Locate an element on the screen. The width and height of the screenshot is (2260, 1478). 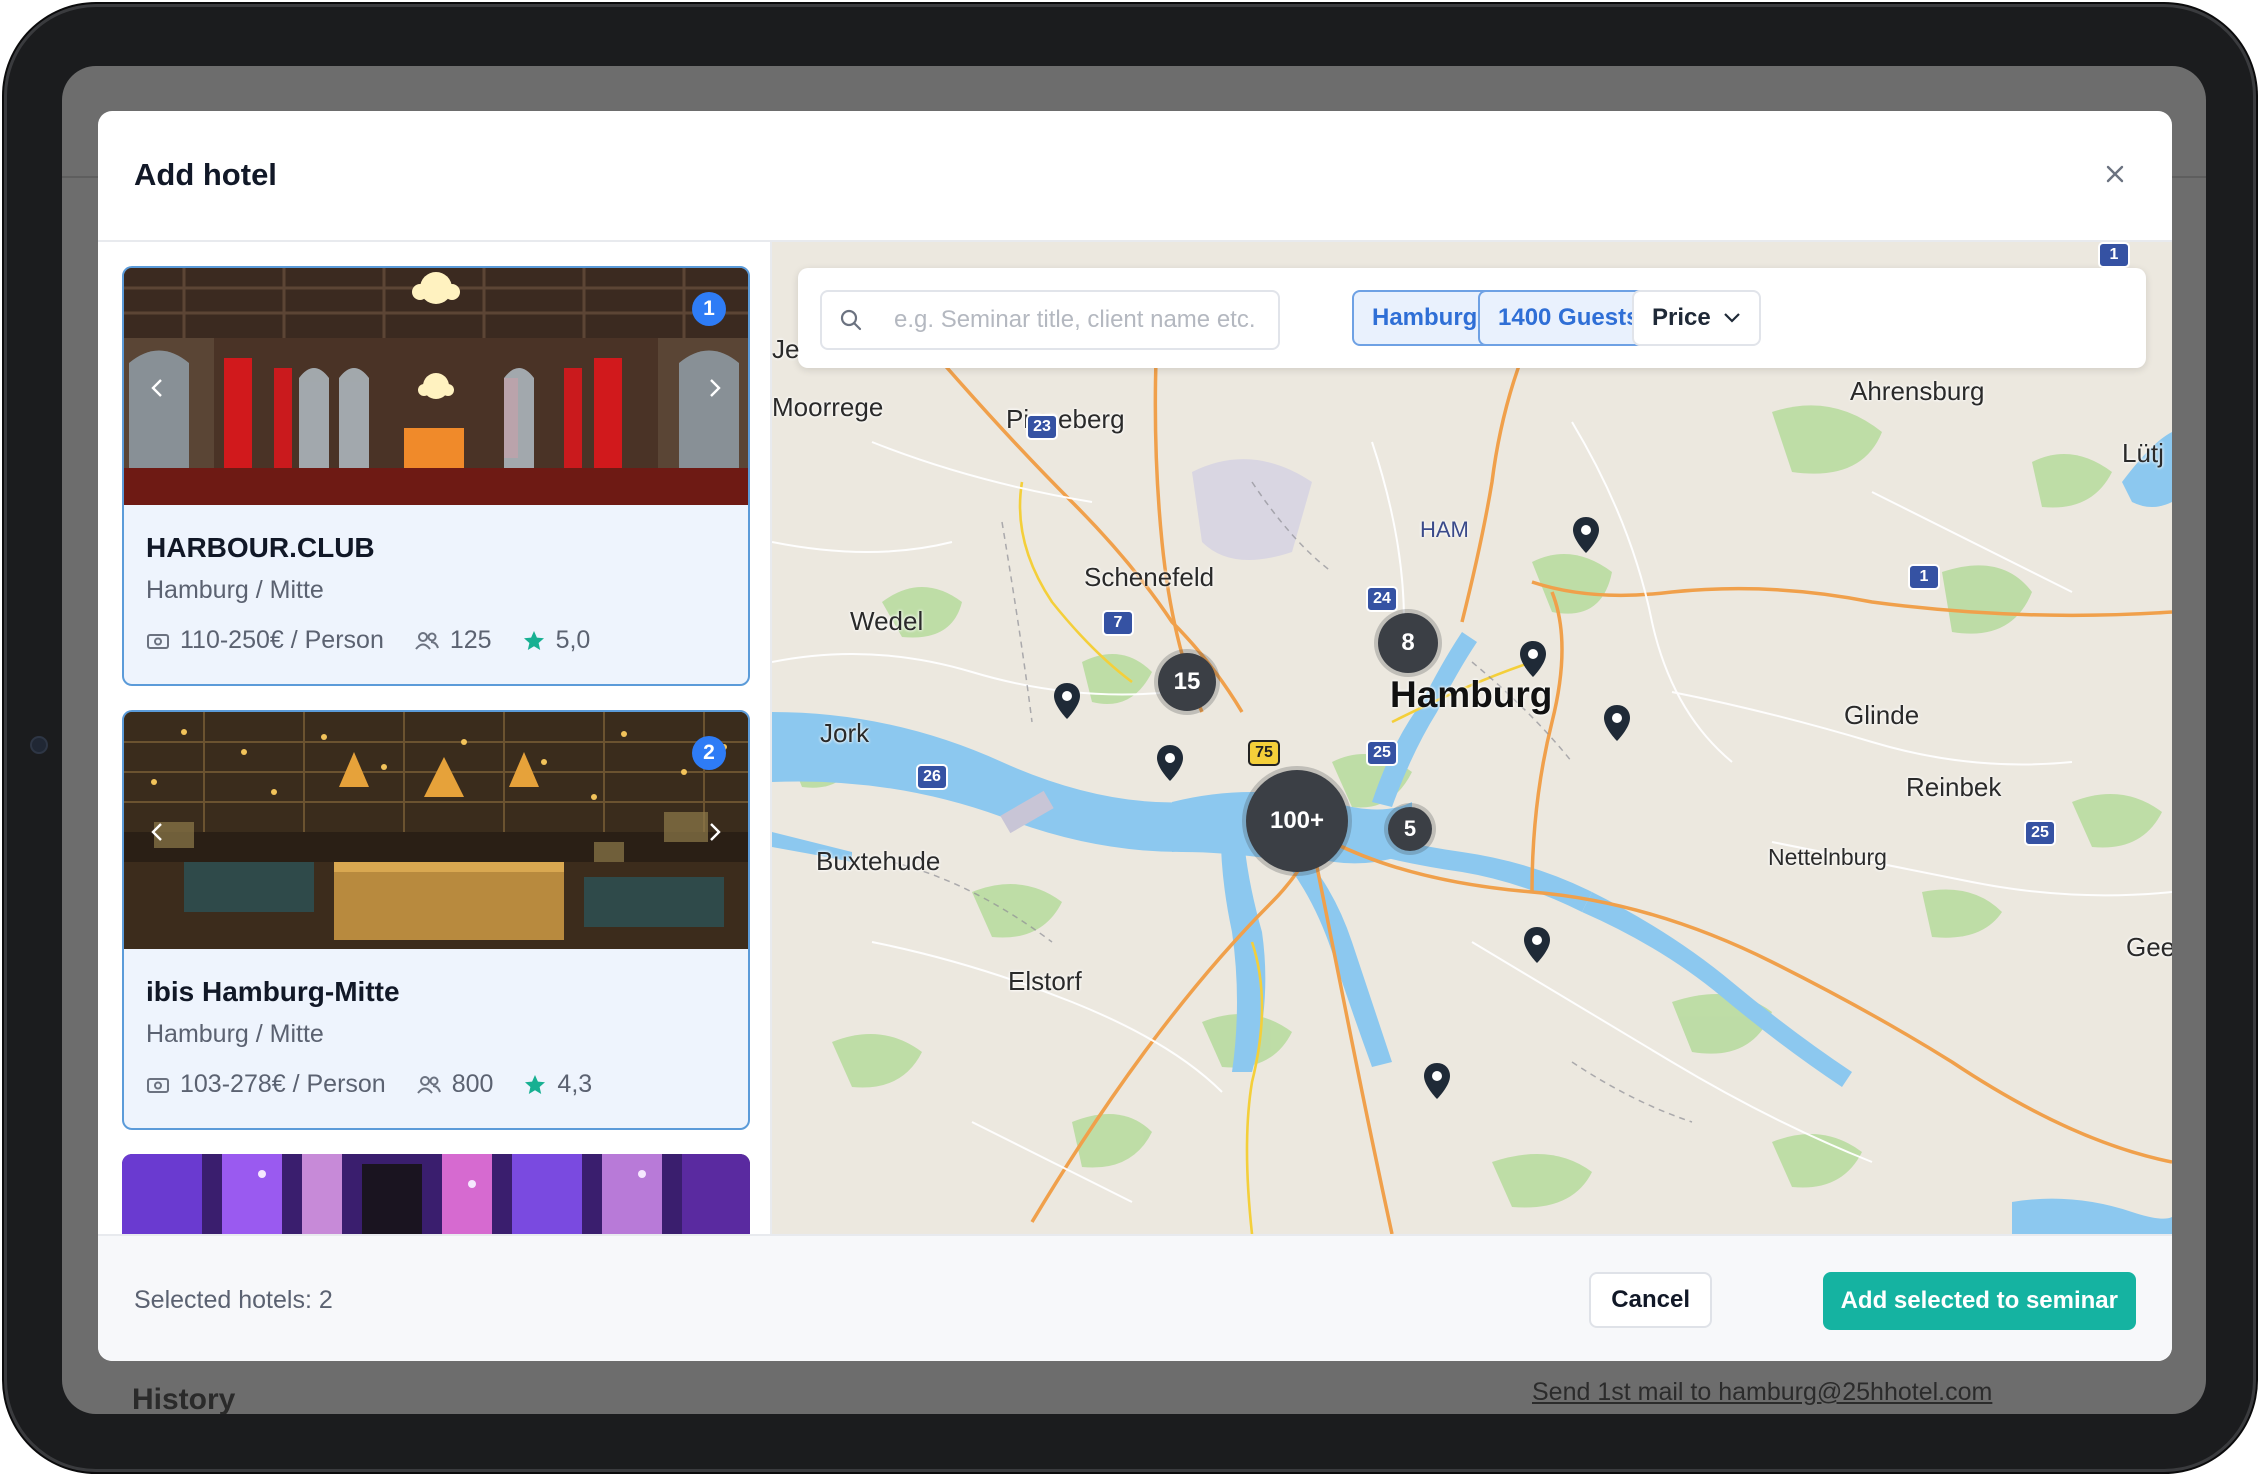
modal-header: Add hotel is located at coordinates (1135, 176).